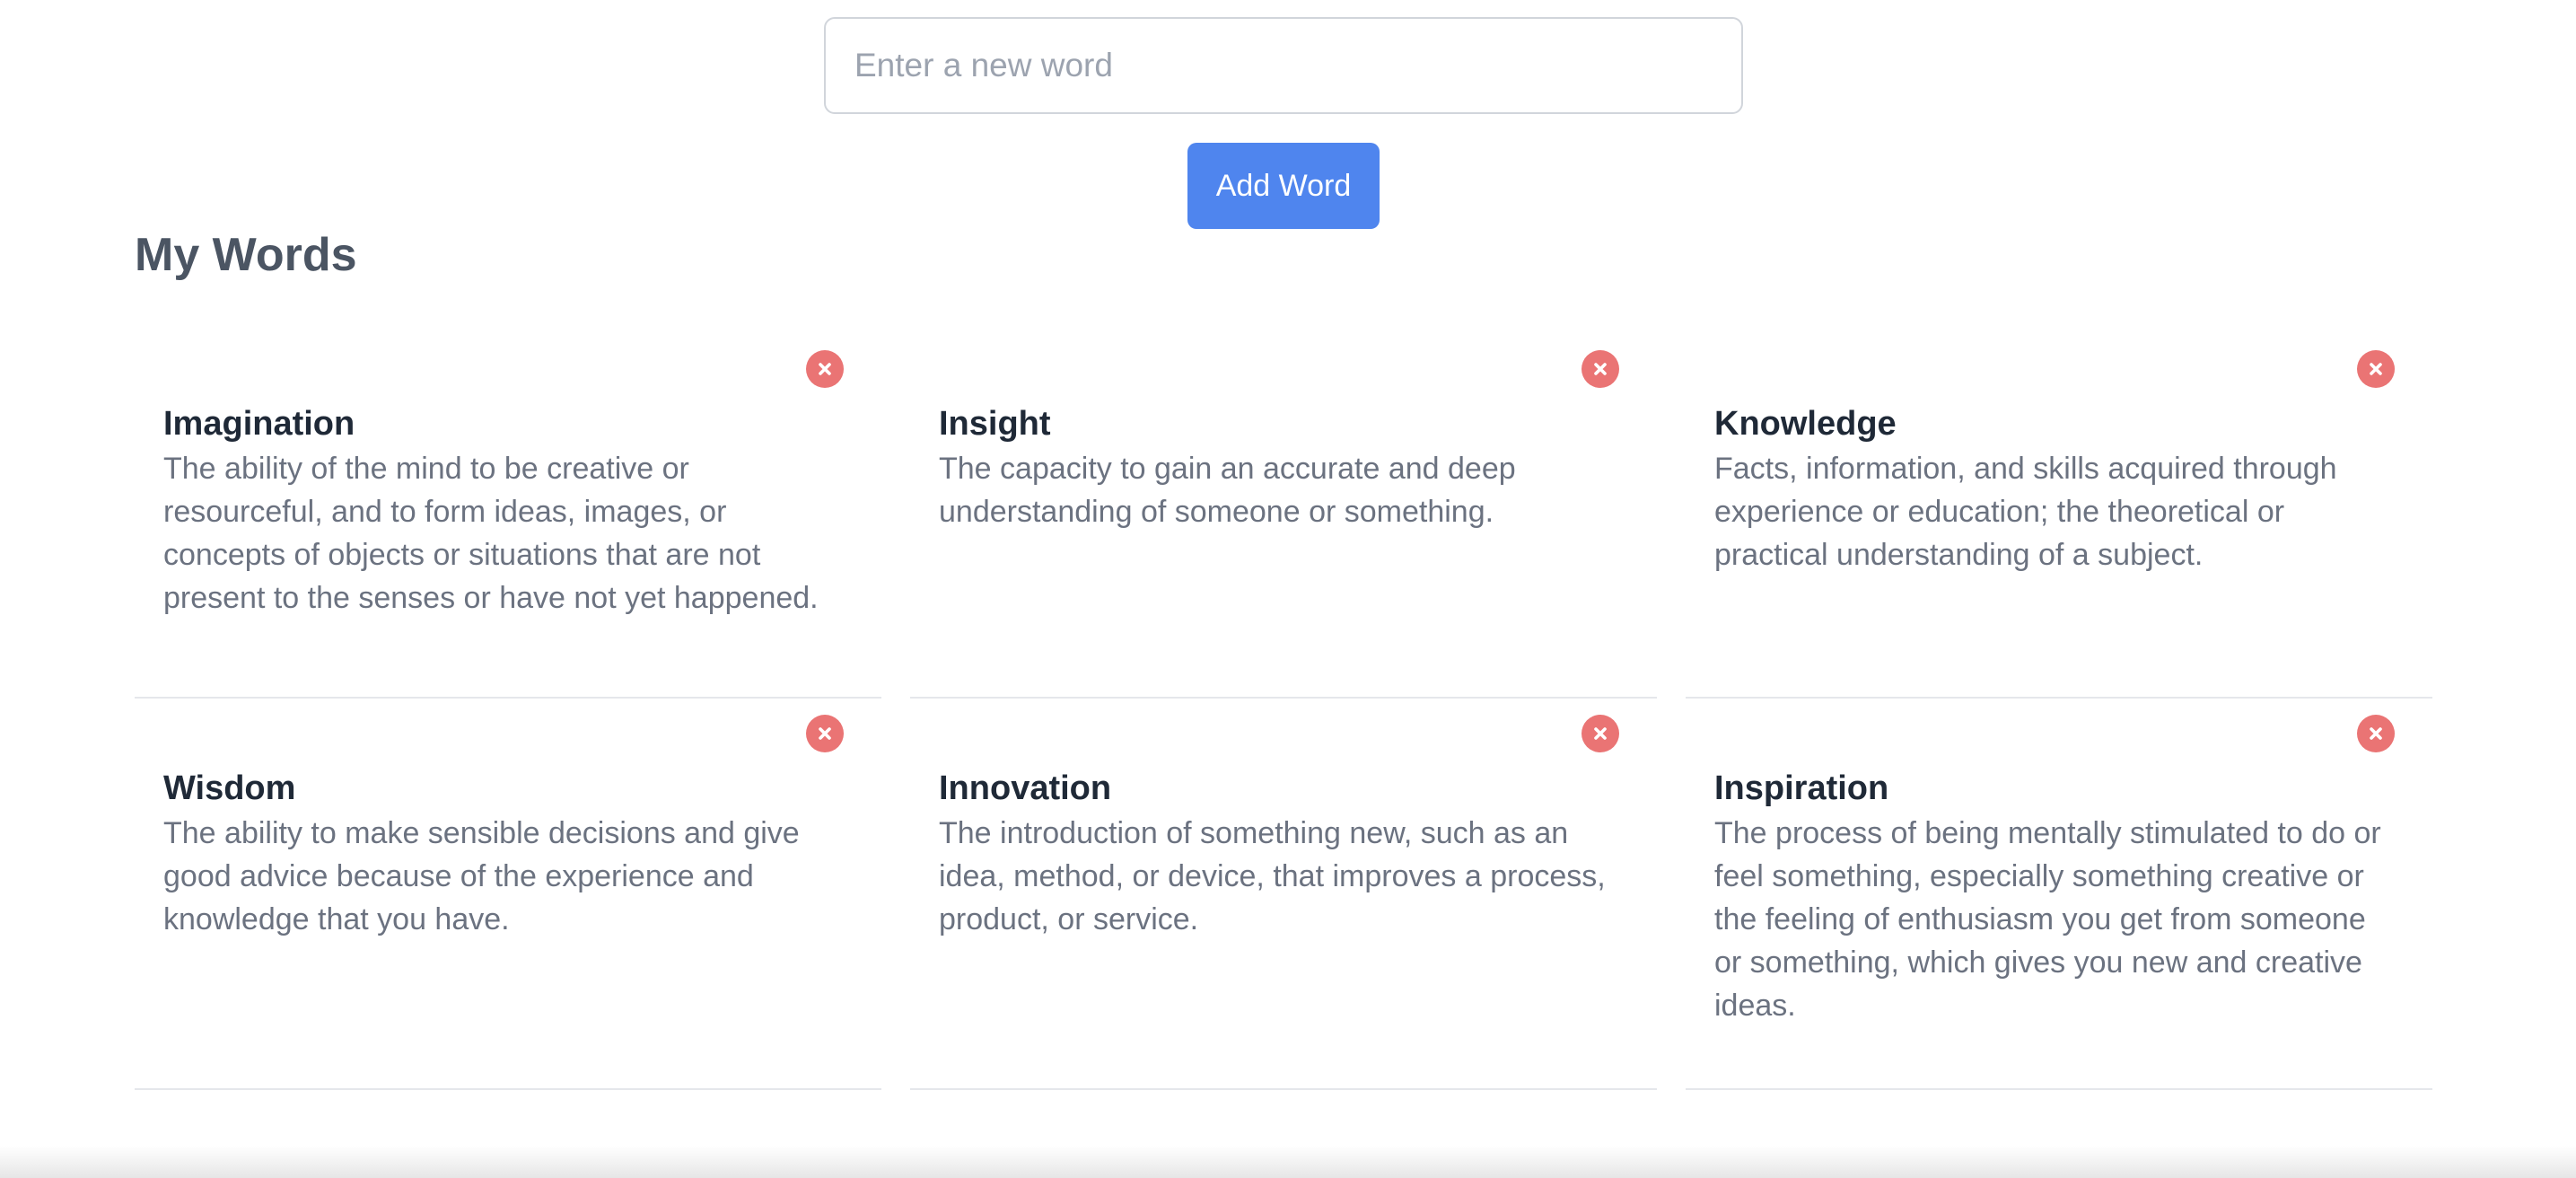 This screenshot has width=2576, height=1178. Describe the element at coordinates (1801, 788) in the screenshot. I see `word-title: Inspiration` at that location.